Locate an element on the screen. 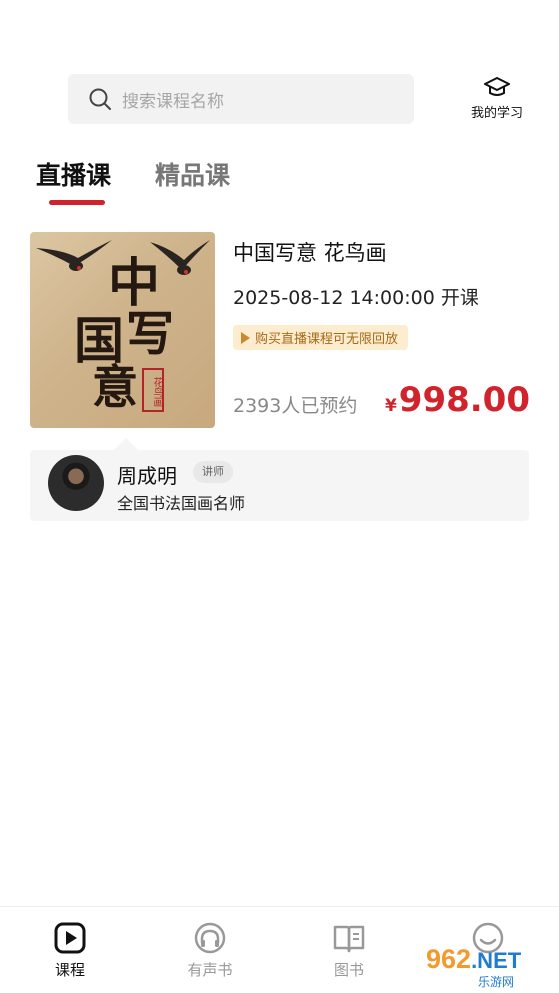  search-placeholder: 搜索课程名称 is located at coordinates (173, 101).